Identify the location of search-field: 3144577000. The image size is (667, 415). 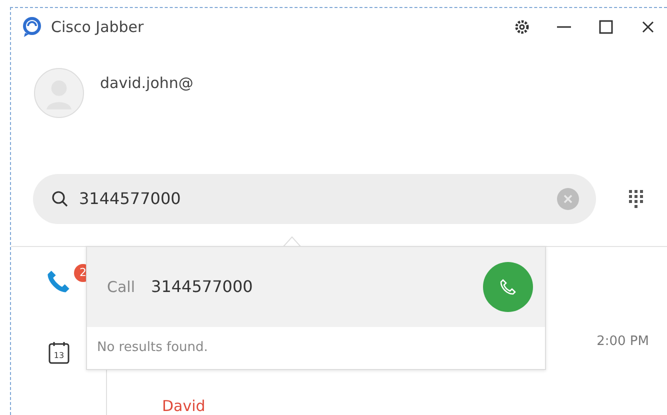
(316, 199).